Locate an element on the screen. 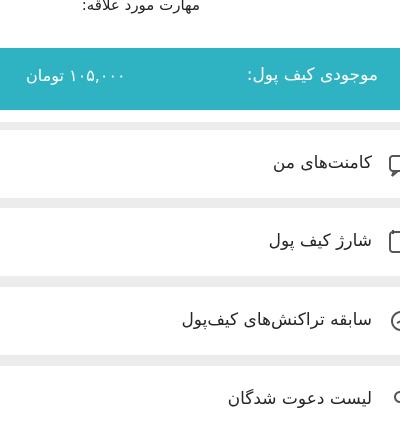 This screenshot has width=400, height=434. comment-icon is located at coordinates (394, 164).